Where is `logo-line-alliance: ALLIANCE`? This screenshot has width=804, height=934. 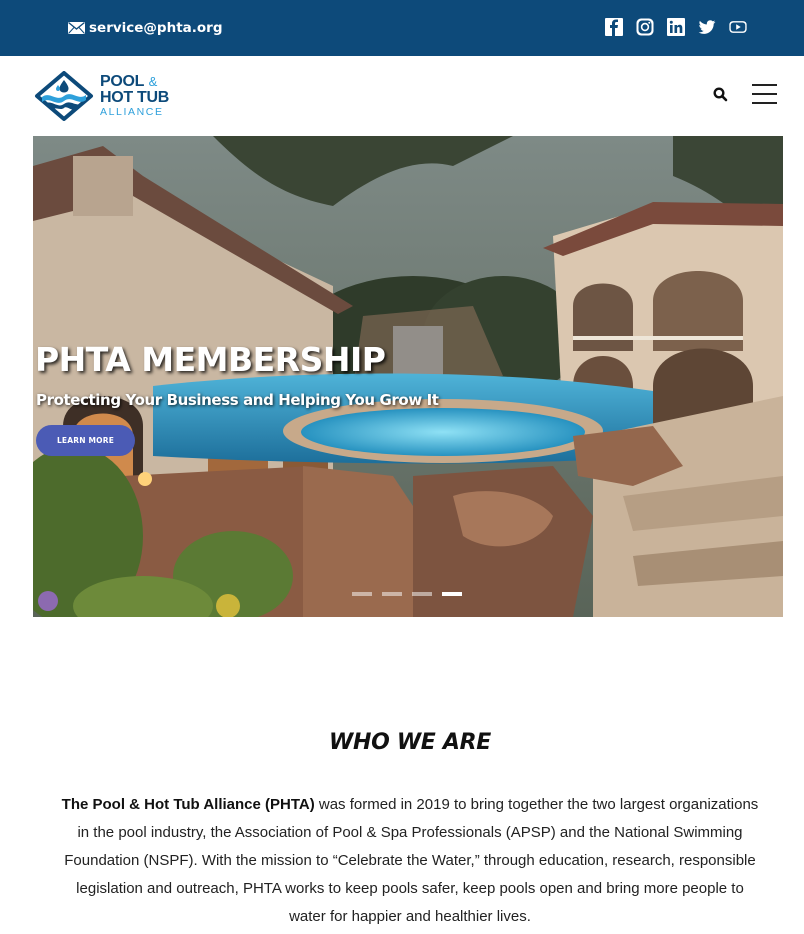 logo-line-alliance: ALLIANCE is located at coordinates (132, 112).